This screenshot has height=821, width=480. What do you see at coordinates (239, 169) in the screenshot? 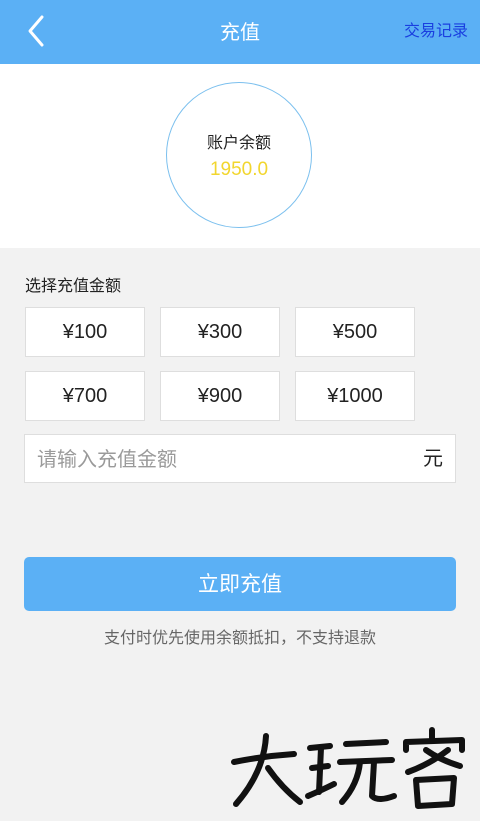
I see `balance-value: 1950.0` at bounding box center [239, 169].